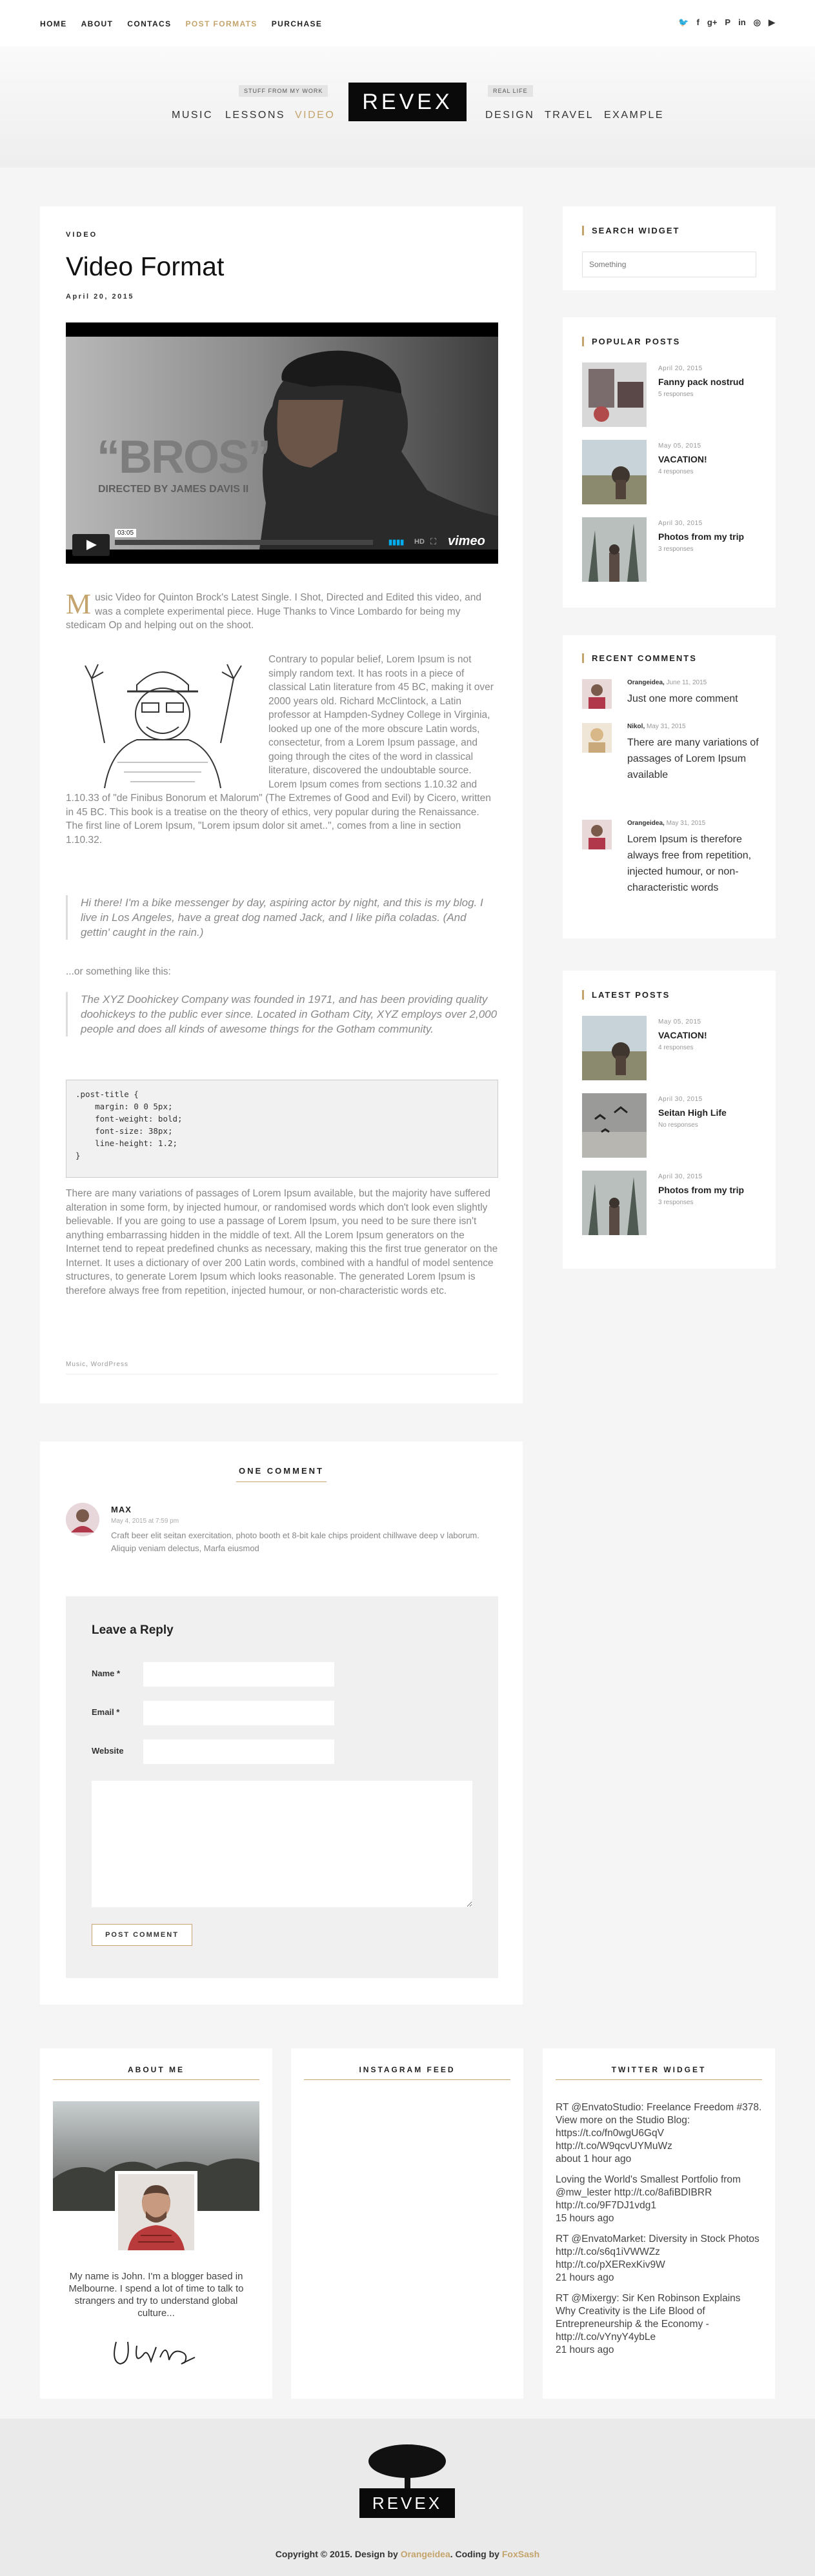  I want to click on nav-music: MUSIC, so click(192, 115).